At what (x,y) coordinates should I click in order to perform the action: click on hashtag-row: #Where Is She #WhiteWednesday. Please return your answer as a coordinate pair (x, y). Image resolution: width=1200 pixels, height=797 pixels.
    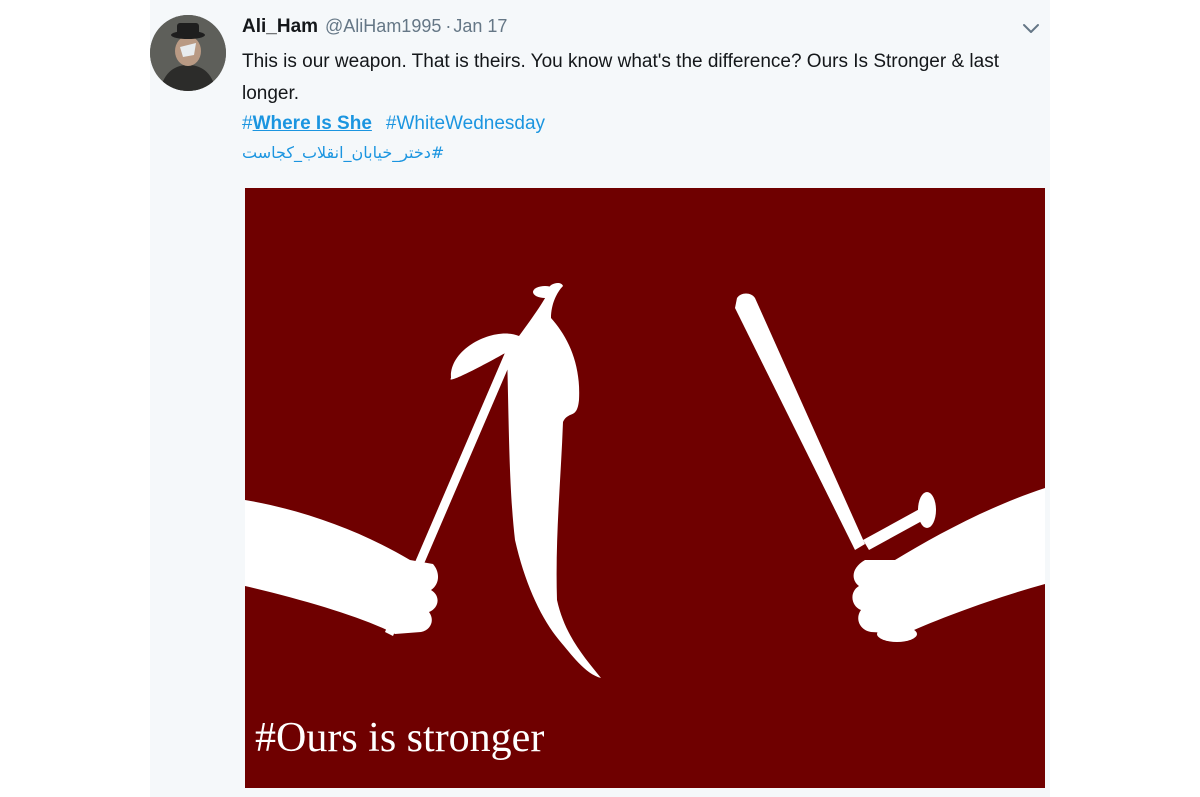
    Looking at the image, I should click on (393, 124).